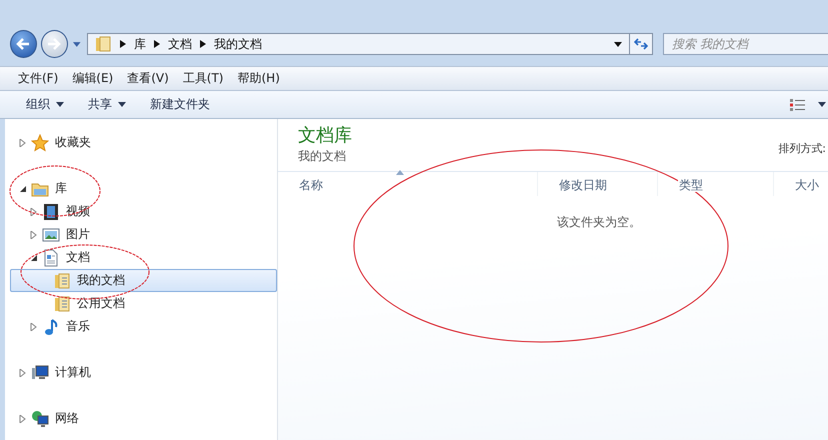 Image resolution: width=828 pixels, height=440 pixels. What do you see at coordinates (807, 185) in the screenshot?
I see `column-title: 大小` at bounding box center [807, 185].